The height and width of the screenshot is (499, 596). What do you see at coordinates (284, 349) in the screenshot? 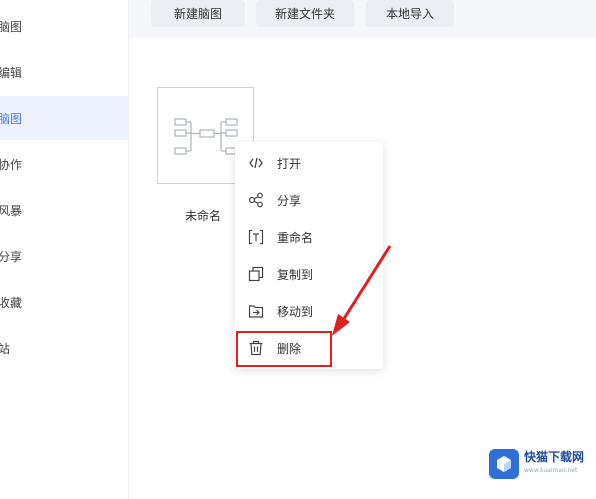
I see `delete-highlight-box` at bounding box center [284, 349].